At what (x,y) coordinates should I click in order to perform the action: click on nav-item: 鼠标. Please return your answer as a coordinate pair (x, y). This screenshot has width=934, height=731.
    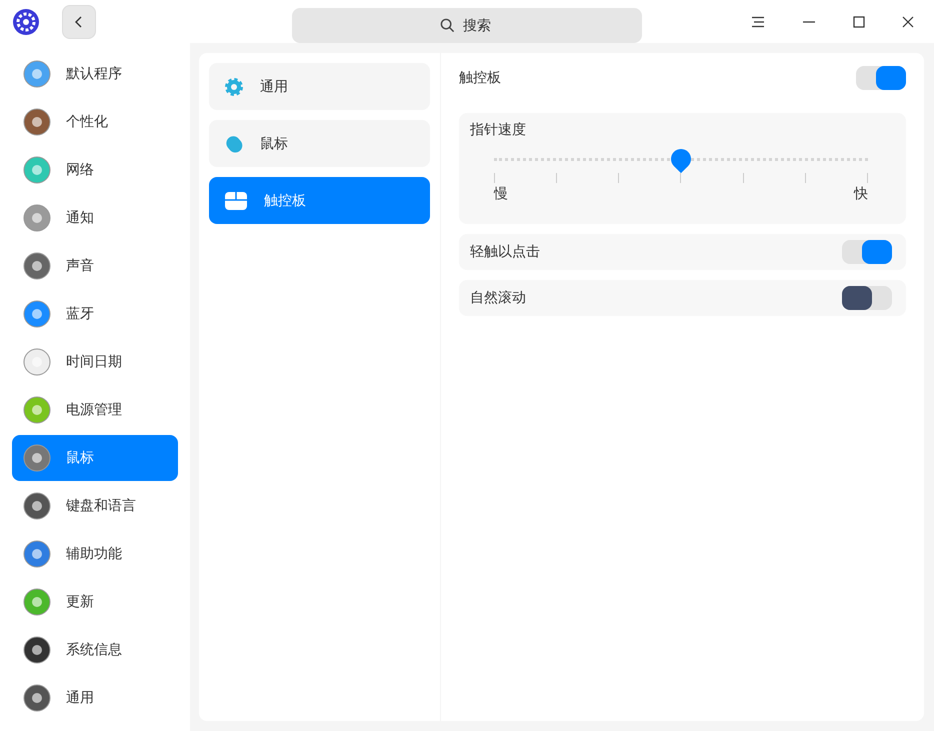
    Looking at the image, I should click on (319, 143).